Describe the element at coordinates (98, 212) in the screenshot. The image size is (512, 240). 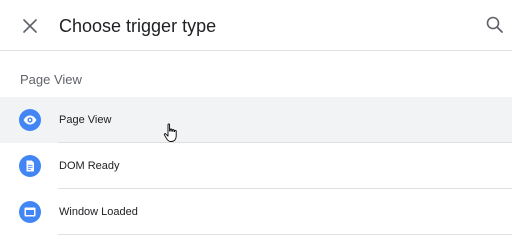
I see `trigger-item-label: Window Loaded` at that location.